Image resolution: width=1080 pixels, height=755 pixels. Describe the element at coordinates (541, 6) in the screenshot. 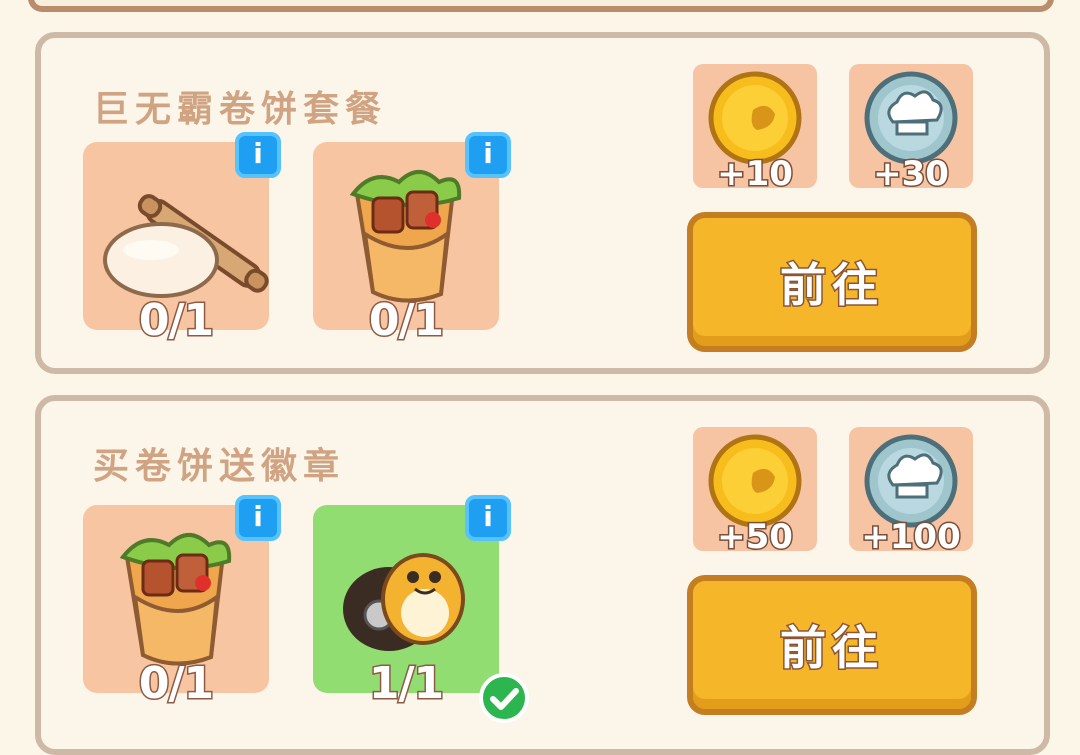

I see `previous-card-edge` at that location.